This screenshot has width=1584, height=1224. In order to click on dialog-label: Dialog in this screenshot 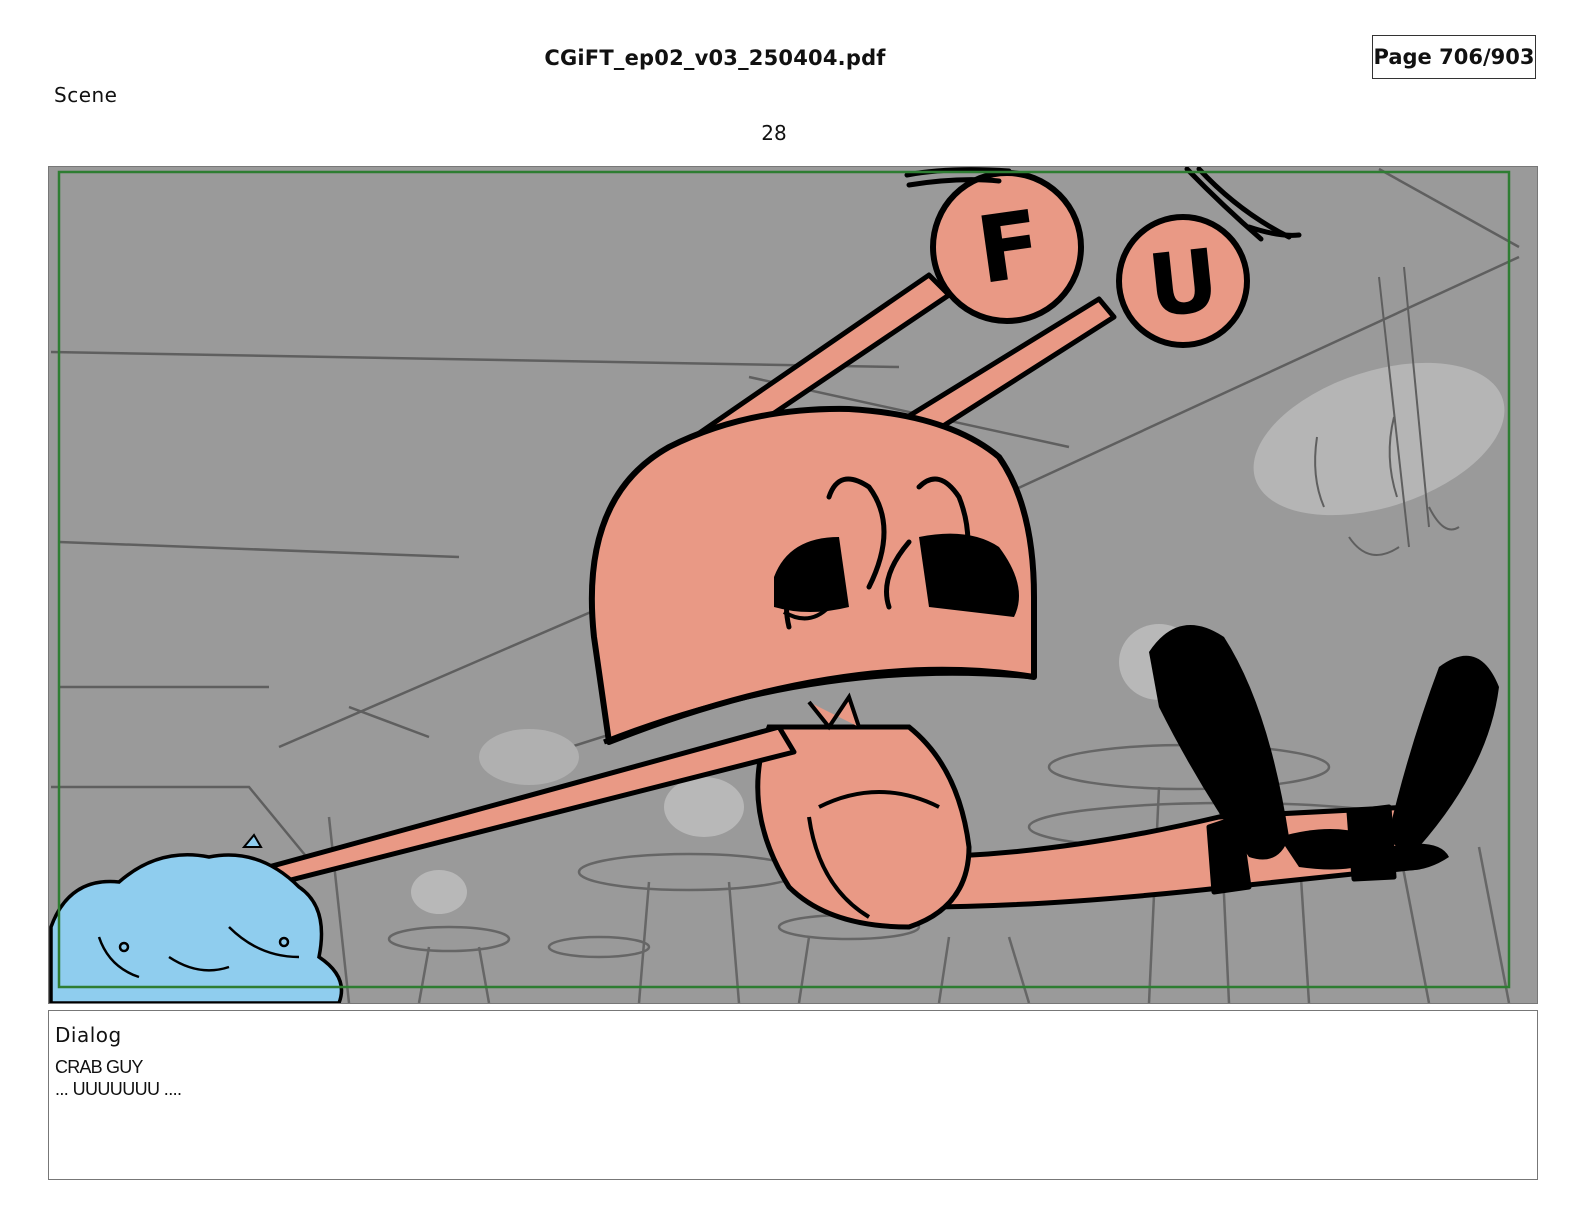, I will do `click(88, 1035)`.